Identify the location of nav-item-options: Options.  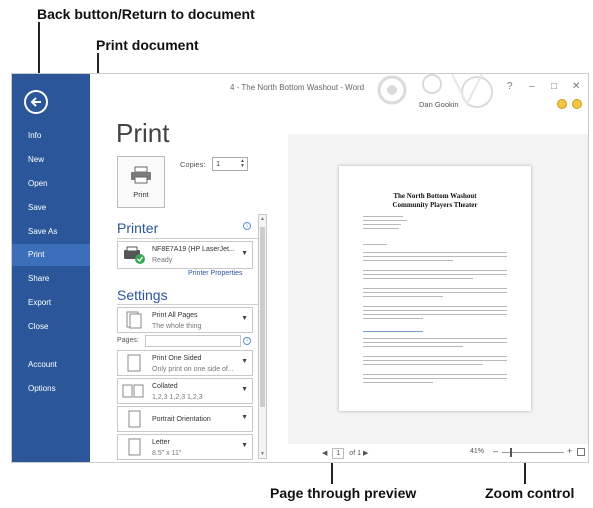
(51, 389).